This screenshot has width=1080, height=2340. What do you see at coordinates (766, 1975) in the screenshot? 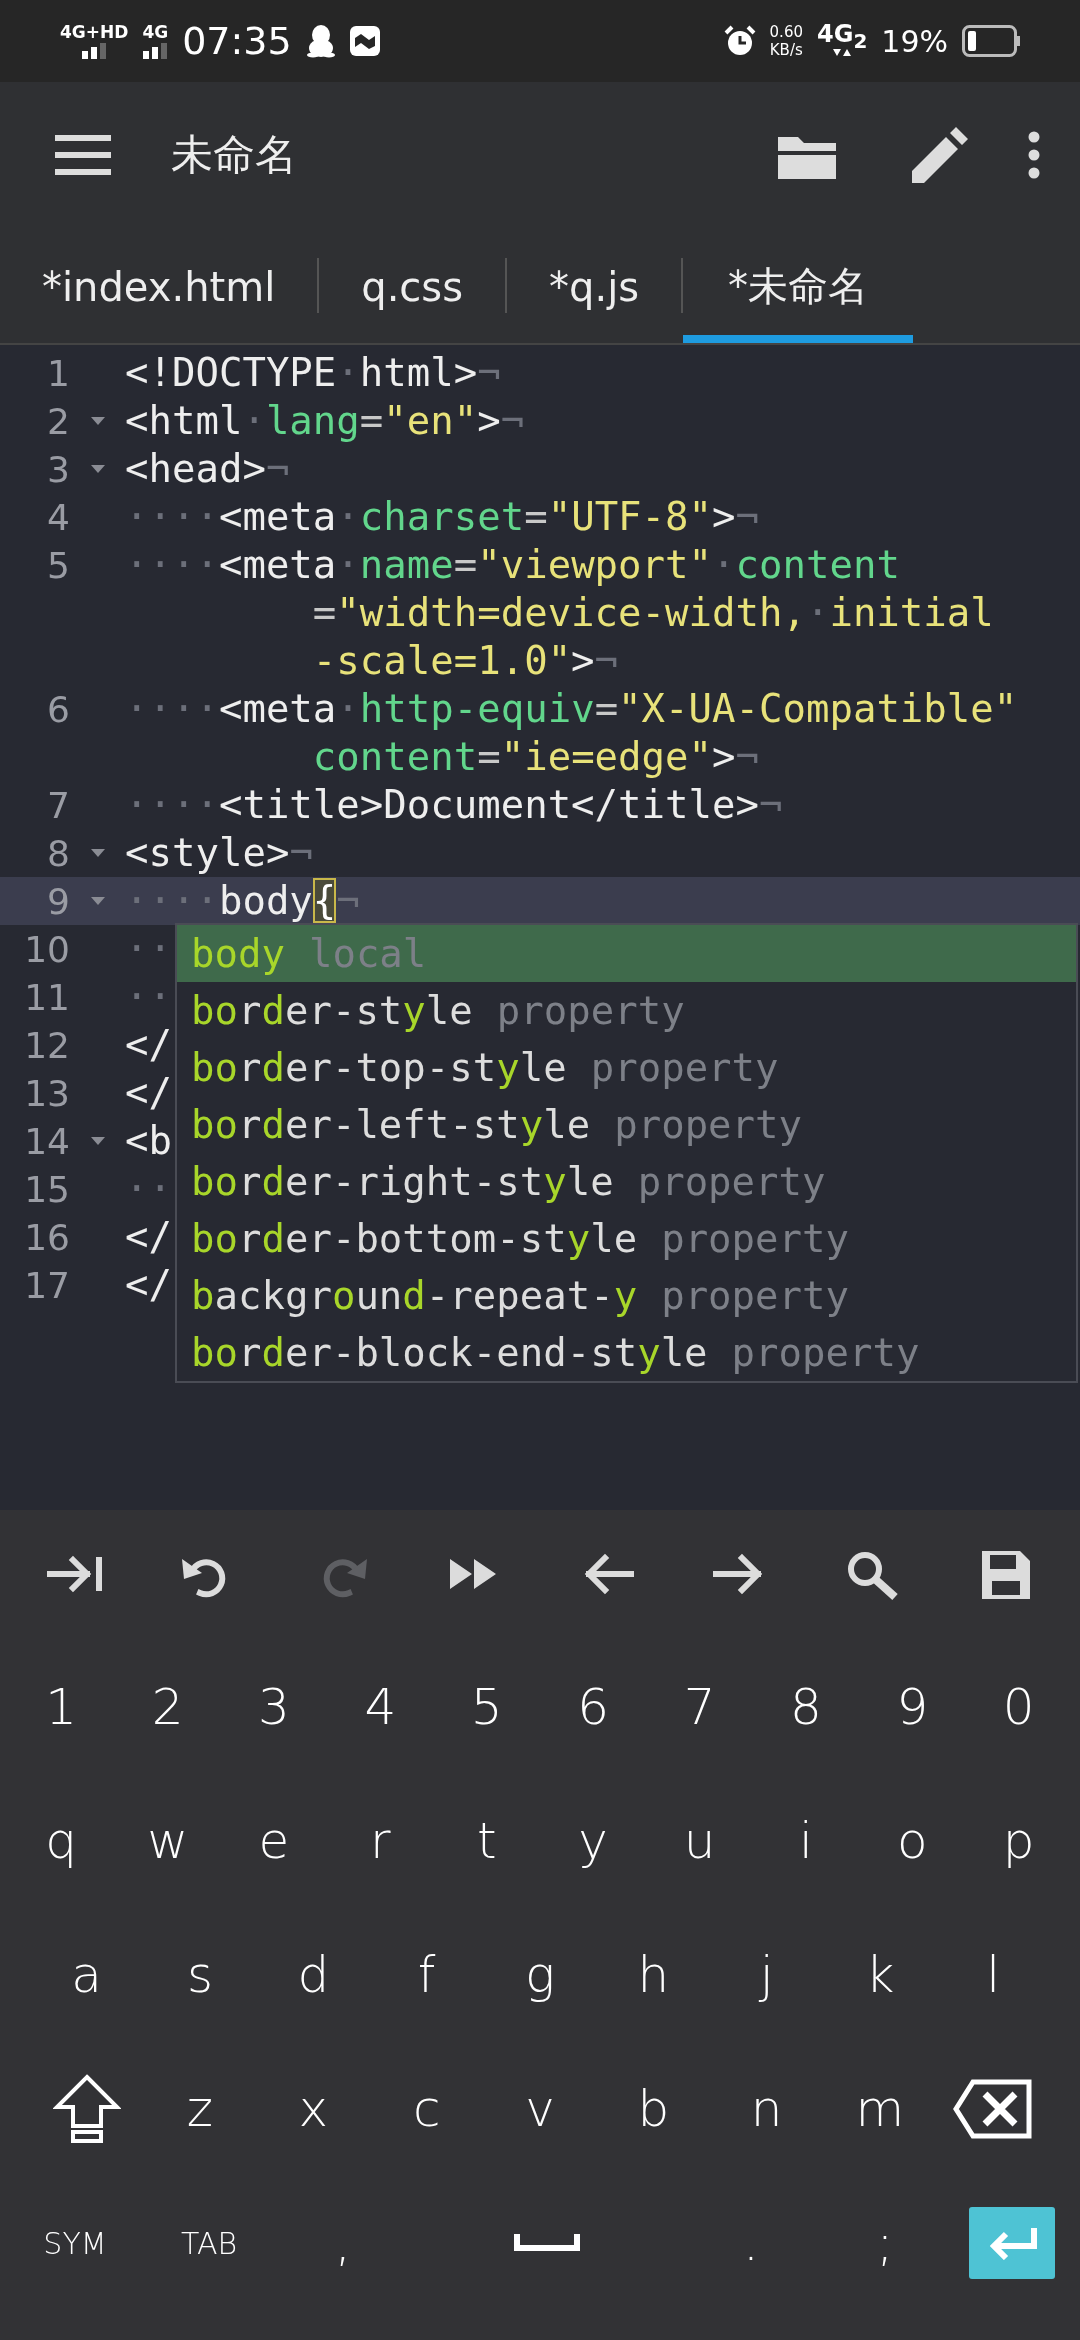
I see `key: j` at bounding box center [766, 1975].